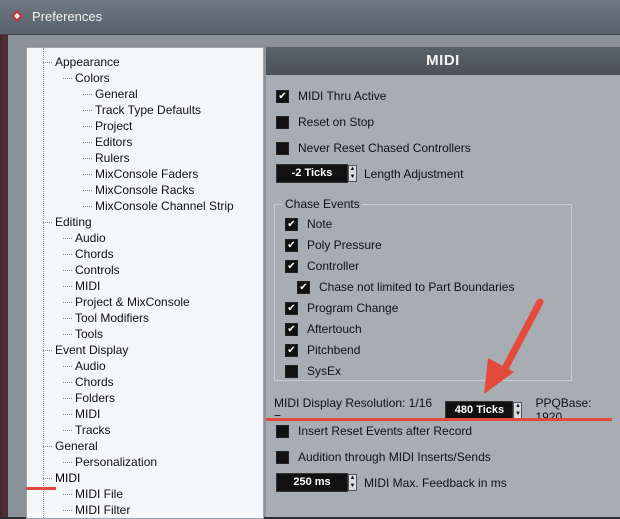 The height and width of the screenshot is (519, 620). I want to click on insert-reset-row: Insert Reset Events after Record, so click(374, 431).